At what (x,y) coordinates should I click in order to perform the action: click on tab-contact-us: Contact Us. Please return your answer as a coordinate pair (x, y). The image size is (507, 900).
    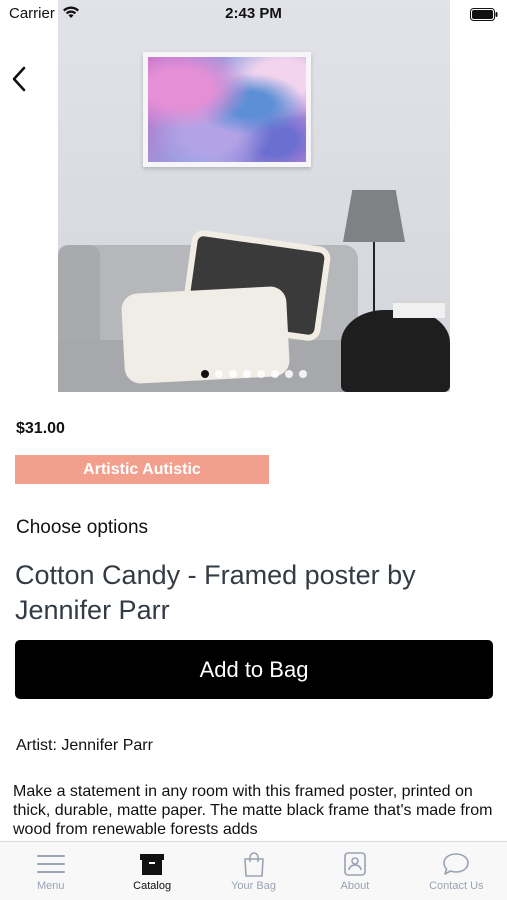
    Looking at the image, I should click on (456, 871).